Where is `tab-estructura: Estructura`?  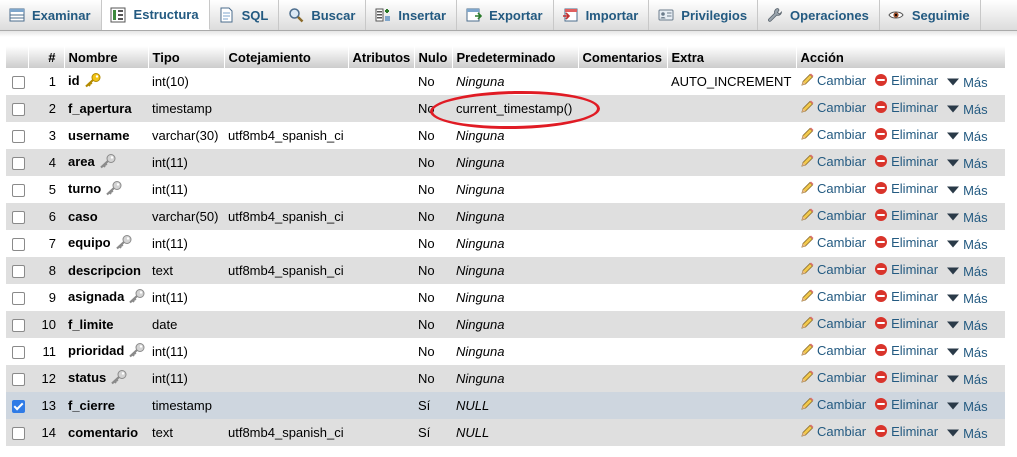
tab-estructura: Estructura is located at coordinates (155, 15).